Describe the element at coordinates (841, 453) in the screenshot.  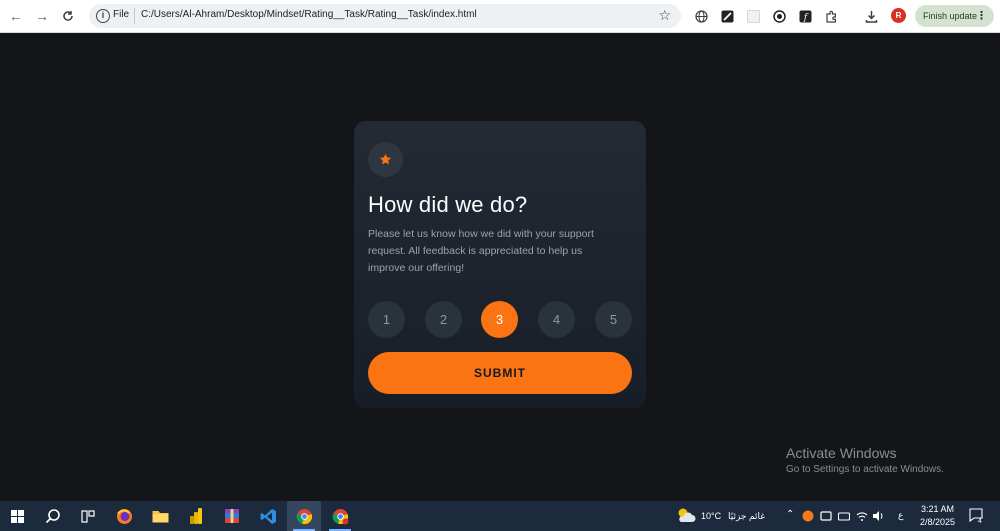
I see `activate-windows-title: Activate Windows` at that location.